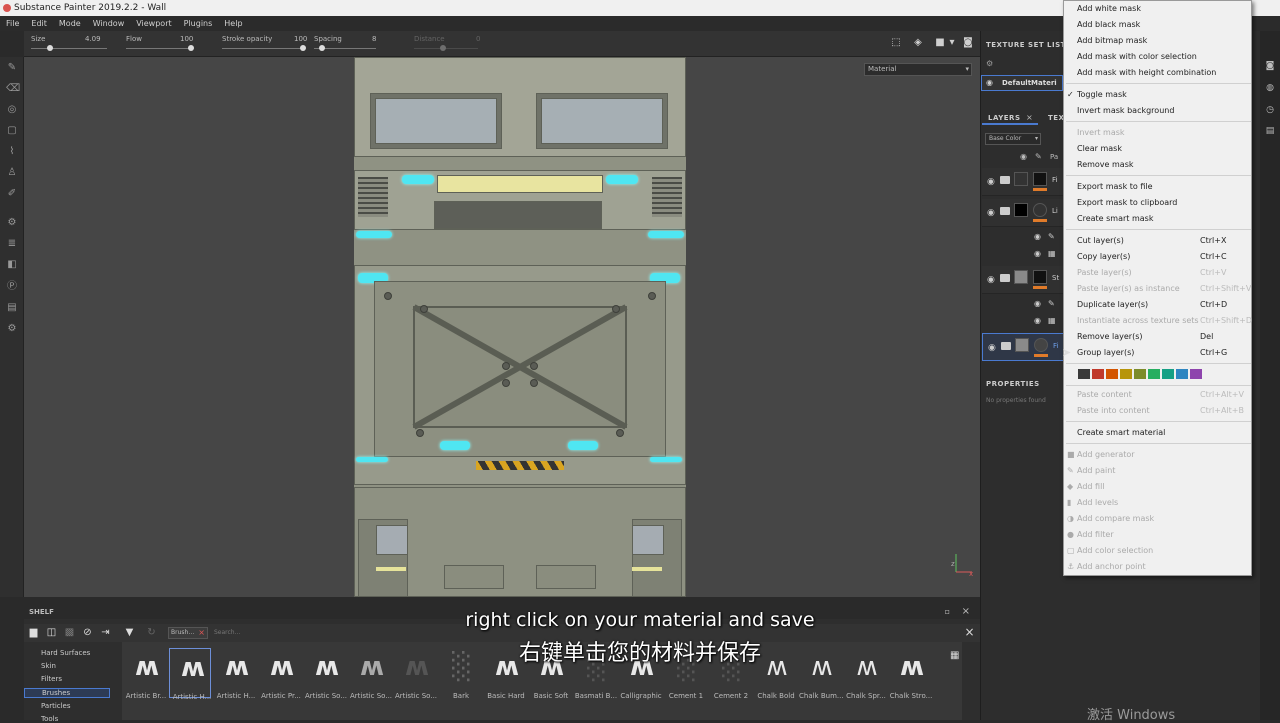 This screenshot has height=723, width=1280. Describe the element at coordinates (12, 173) in the screenshot. I see `clone-icon: ♙` at that location.